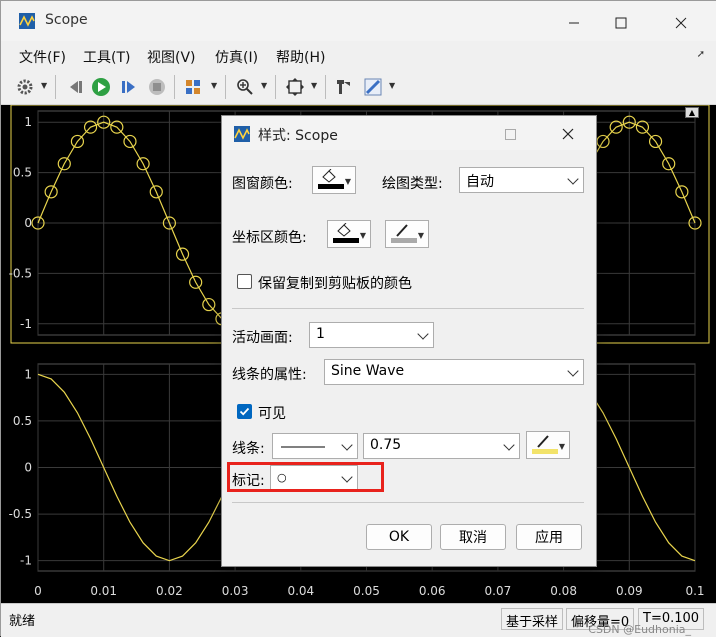 This screenshot has height=637, width=716. Describe the element at coordinates (549, 537) in the screenshot. I see `apply-button: 应用` at that location.